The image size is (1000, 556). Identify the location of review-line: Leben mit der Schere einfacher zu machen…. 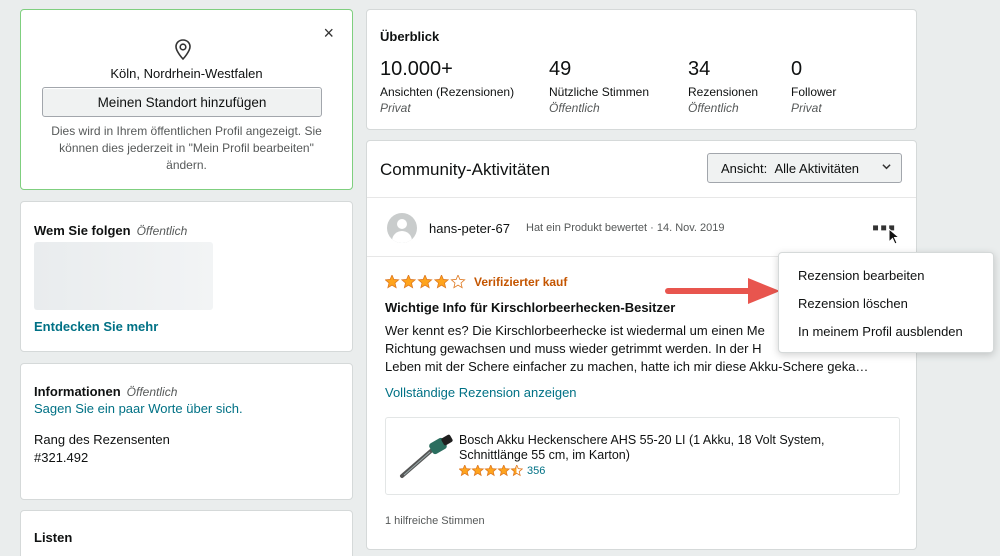
(627, 366).